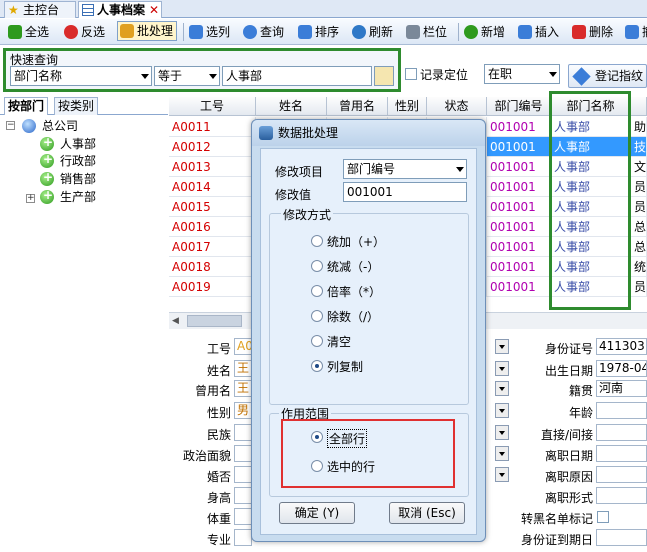 The image size is (647, 552). Describe the element at coordinates (621, 368) in the screenshot. I see `form-field: 1978-04-` at that location.